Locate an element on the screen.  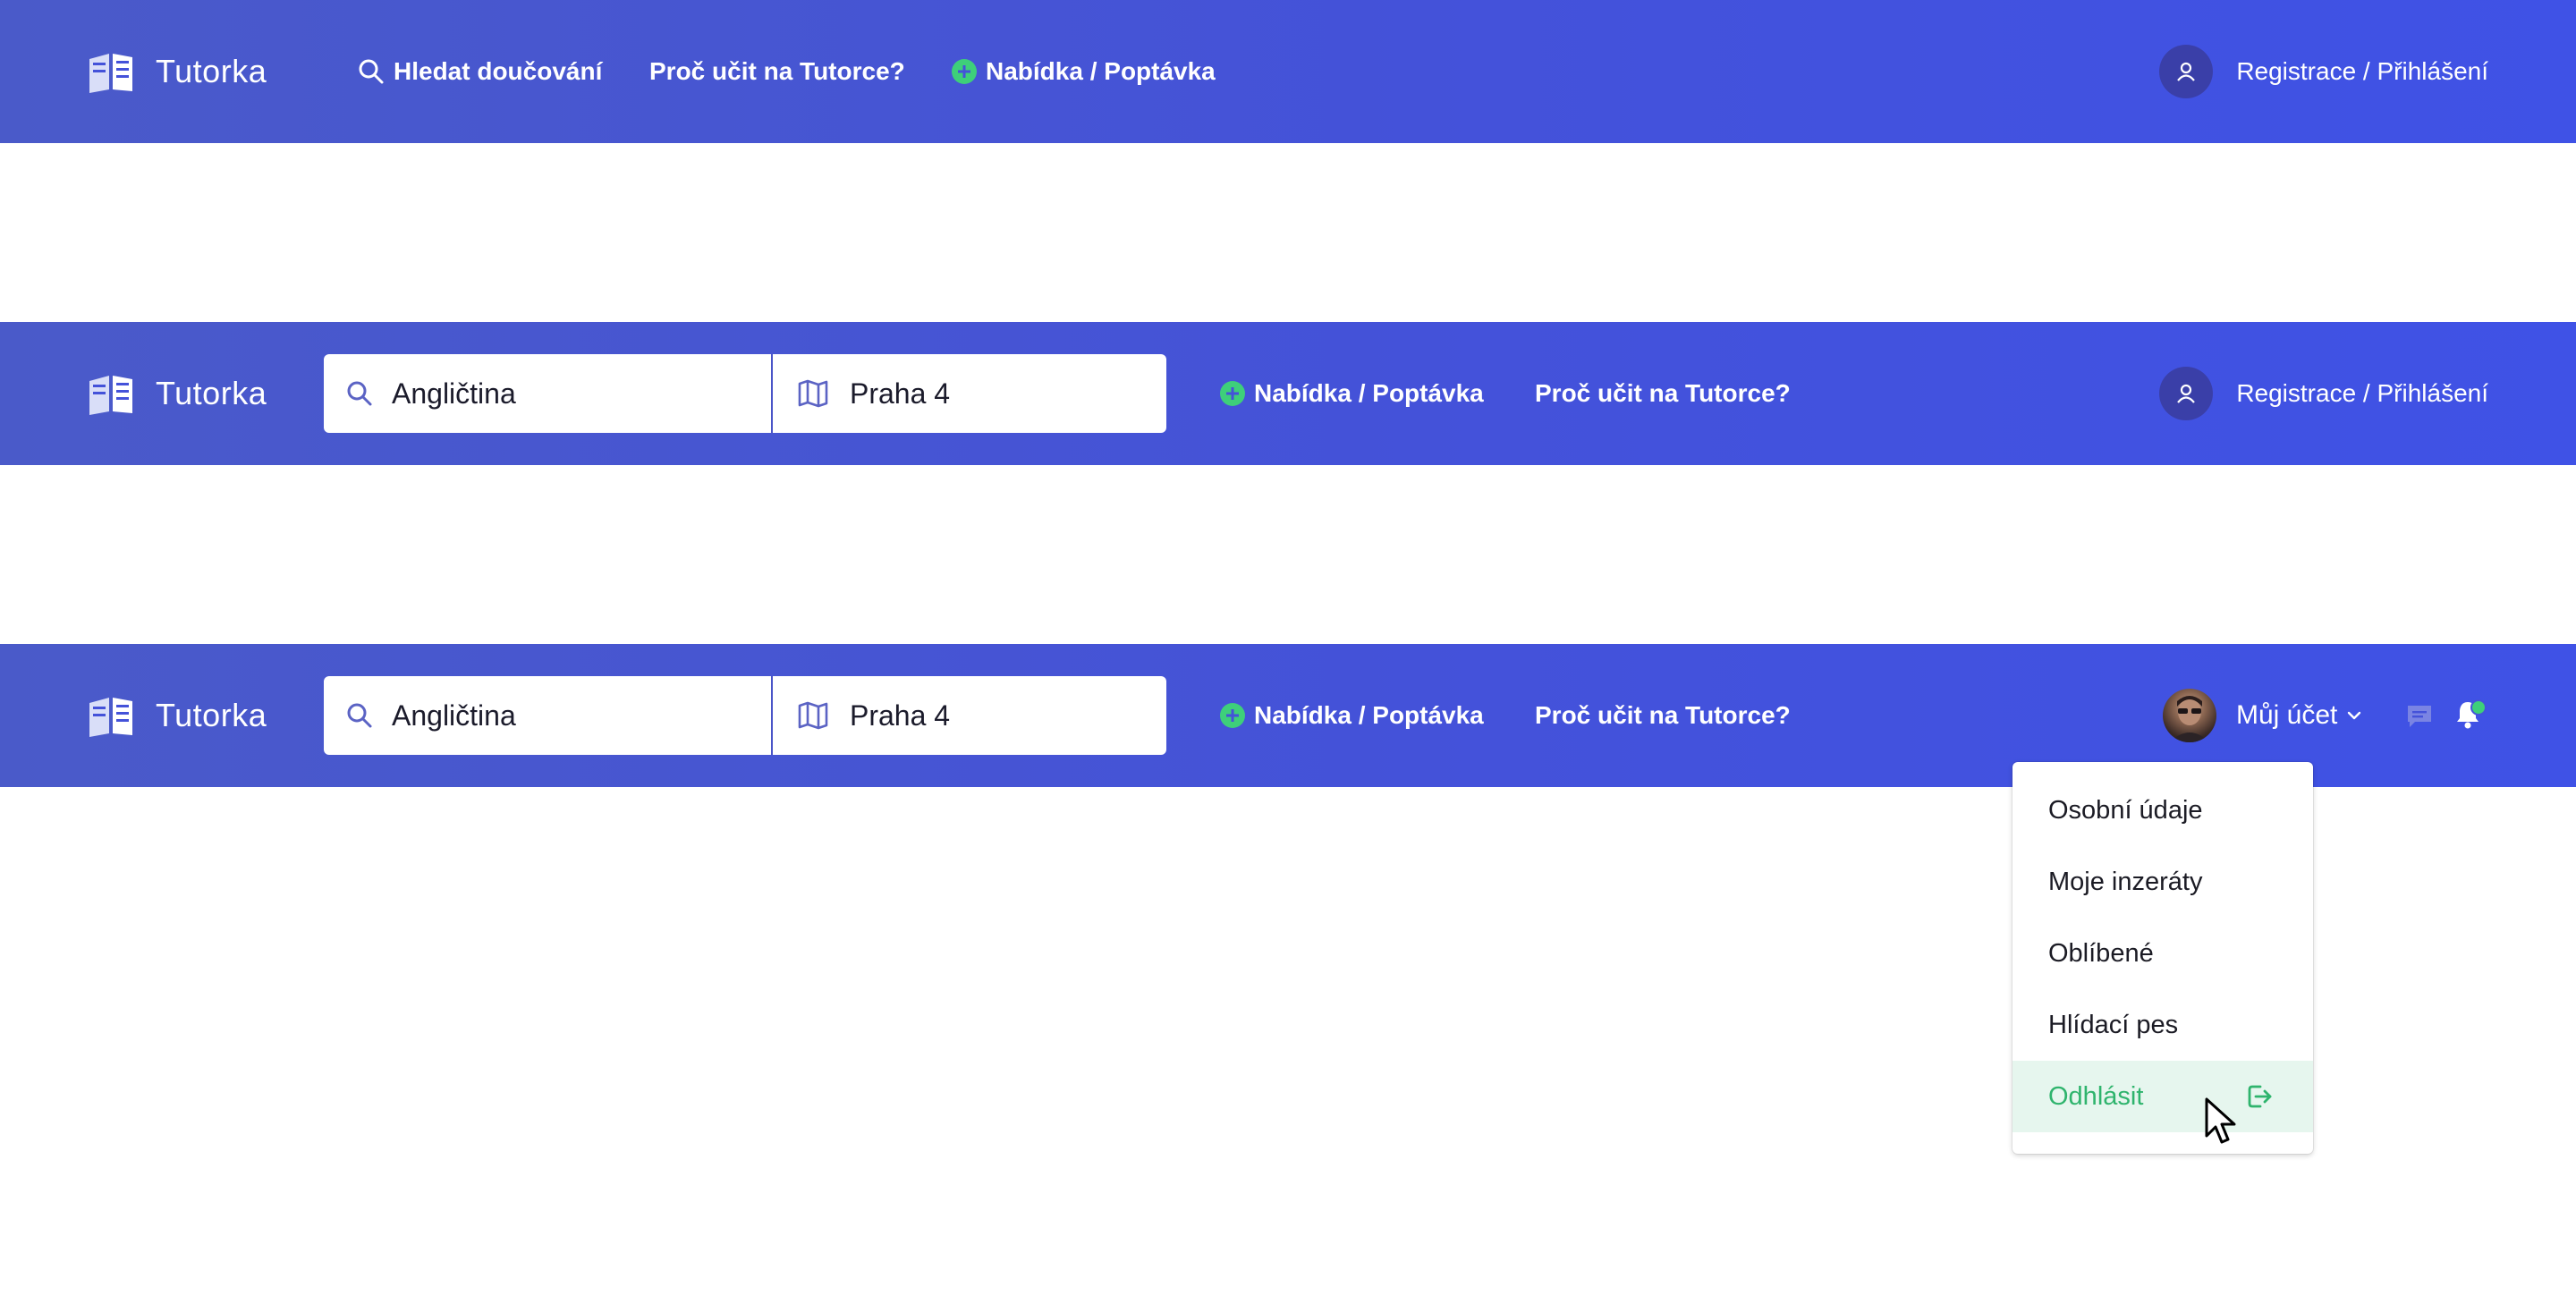
menu-item-logout: Odhlásit is located at coordinates (2162, 1097).